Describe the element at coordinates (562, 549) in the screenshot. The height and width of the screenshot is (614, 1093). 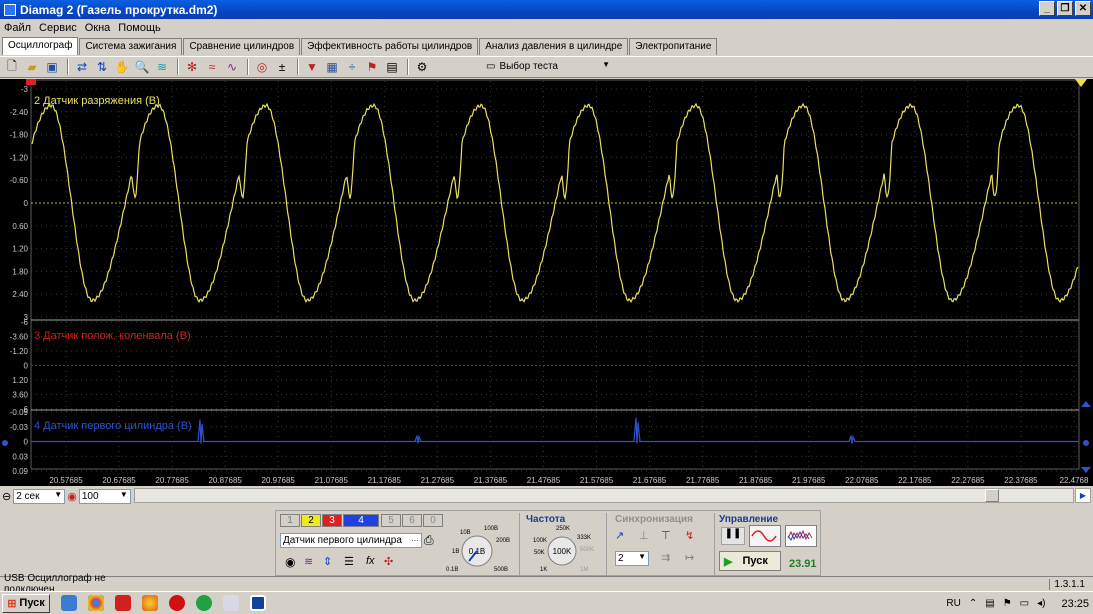
I see `frequency-knob: 100K 250K 100K 333K 50K 500K 1K 1M` at that location.